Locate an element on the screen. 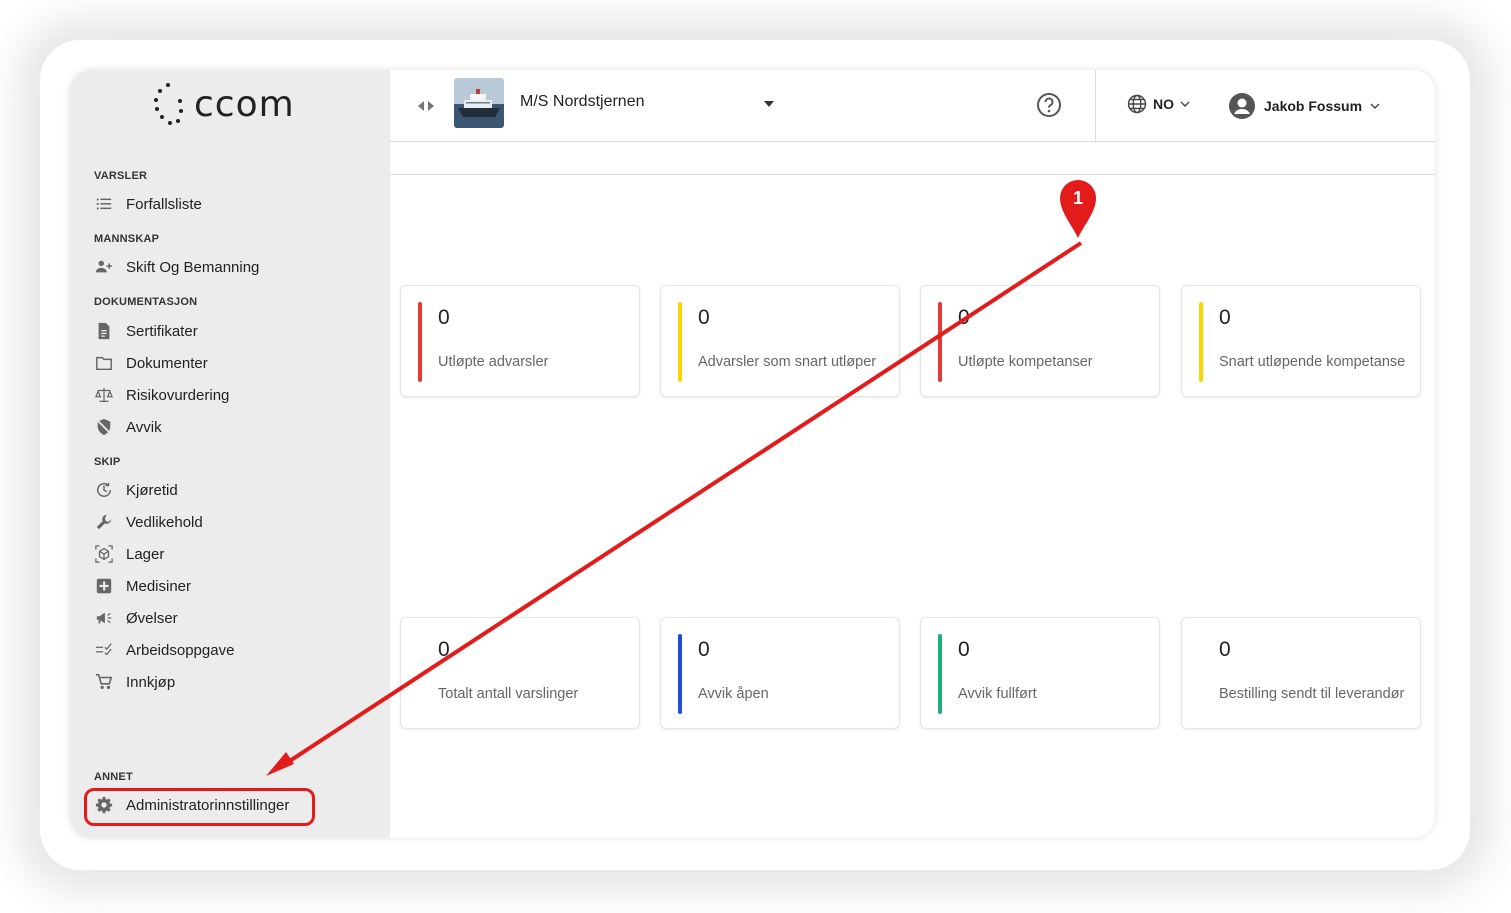 The width and height of the screenshot is (1511, 913). logo-text: ccom is located at coordinates (244, 104).